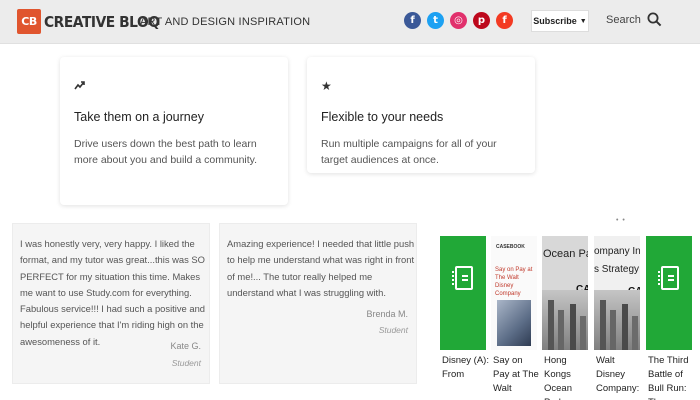 This screenshot has height=400, width=700. I want to click on chevron-down-icon: ▼, so click(583, 21).